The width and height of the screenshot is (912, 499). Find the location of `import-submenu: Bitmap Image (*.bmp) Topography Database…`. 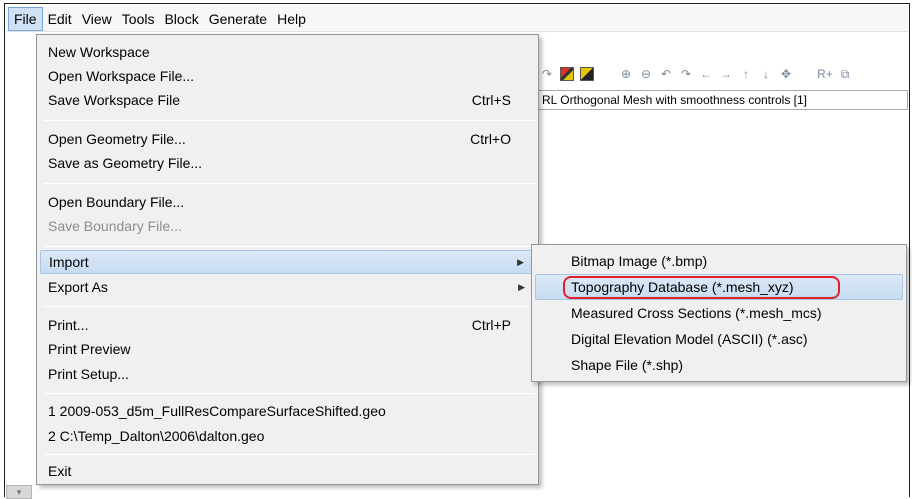

import-submenu: Bitmap Image (*.bmp) Topography Database… is located at coordinates (719, 313).